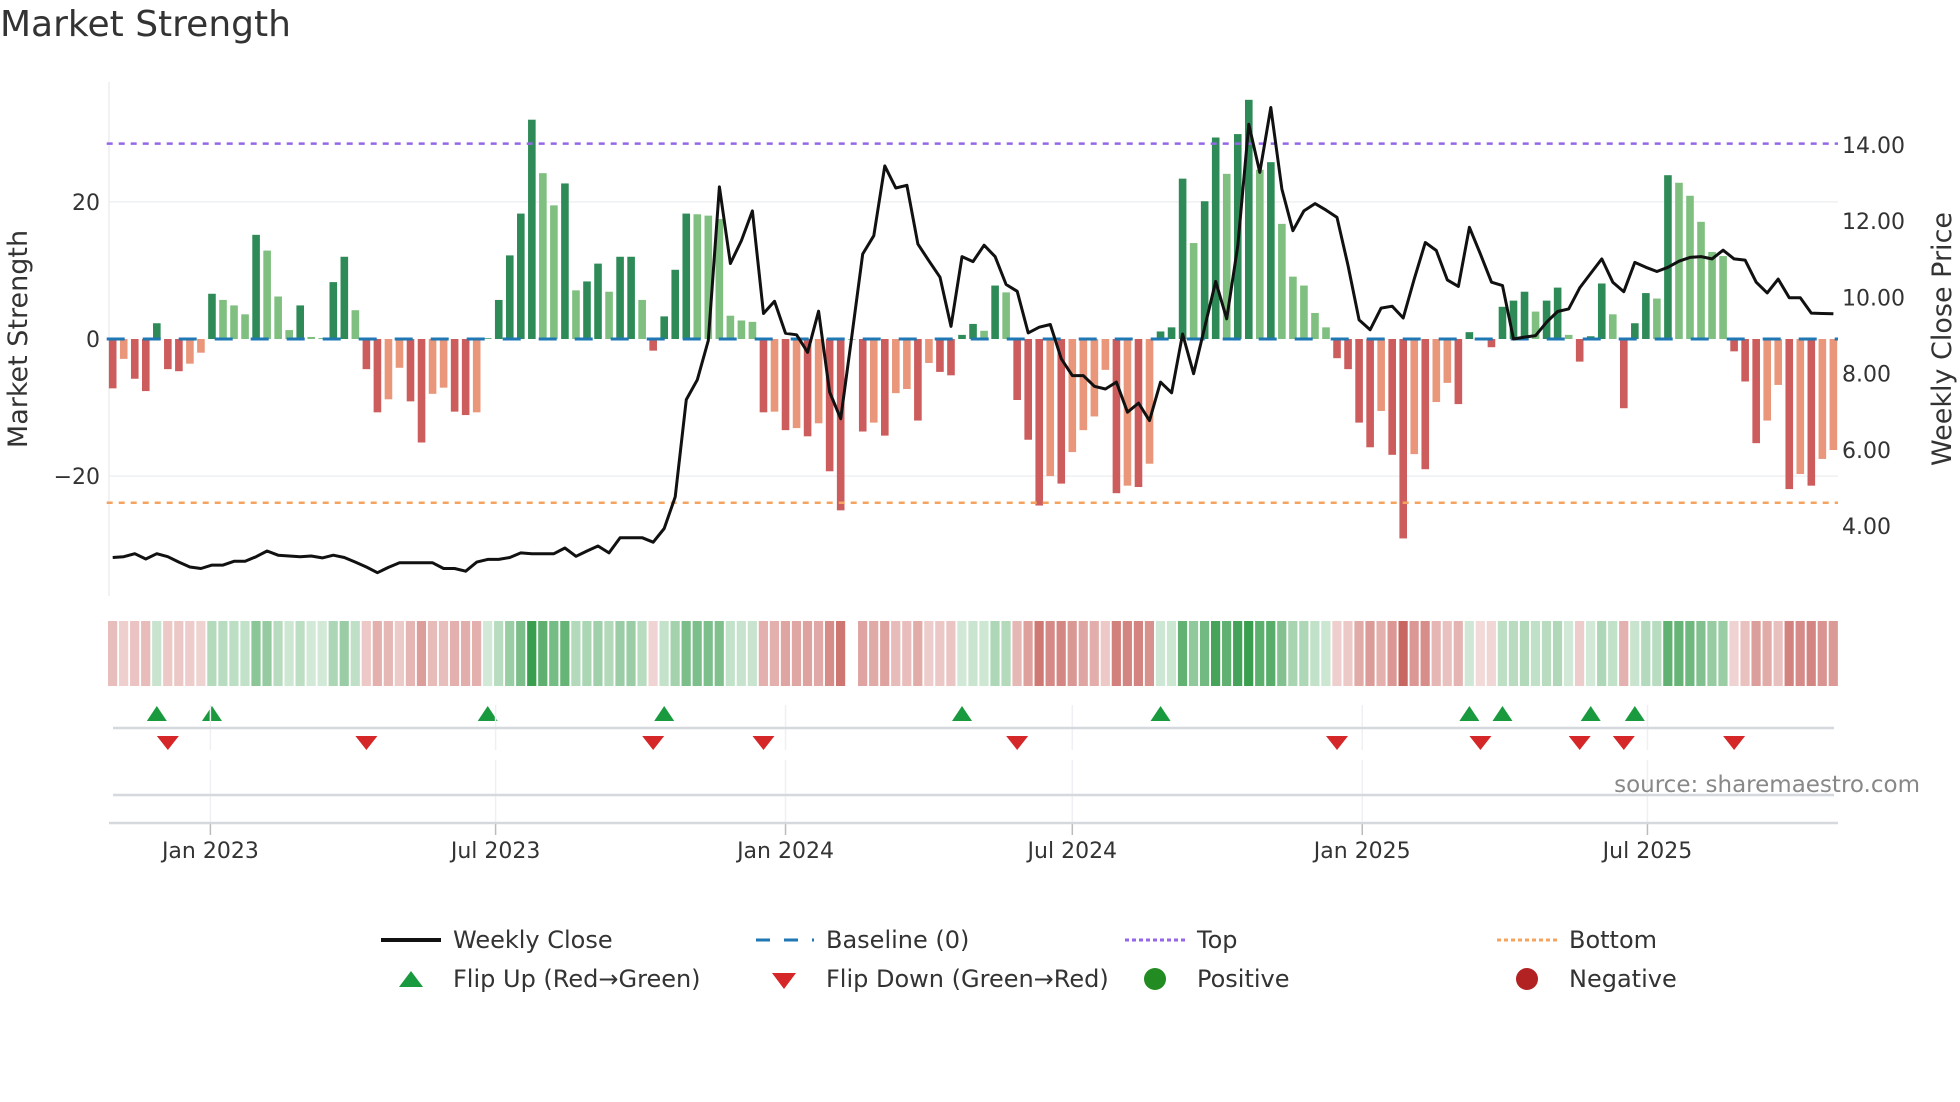 The image size is (1960, 1102). What do you see at coordinates (1647, 851) in the screenshot?
I see `x-tick-label: Jul 2025` at bounding box center [1647, 851].